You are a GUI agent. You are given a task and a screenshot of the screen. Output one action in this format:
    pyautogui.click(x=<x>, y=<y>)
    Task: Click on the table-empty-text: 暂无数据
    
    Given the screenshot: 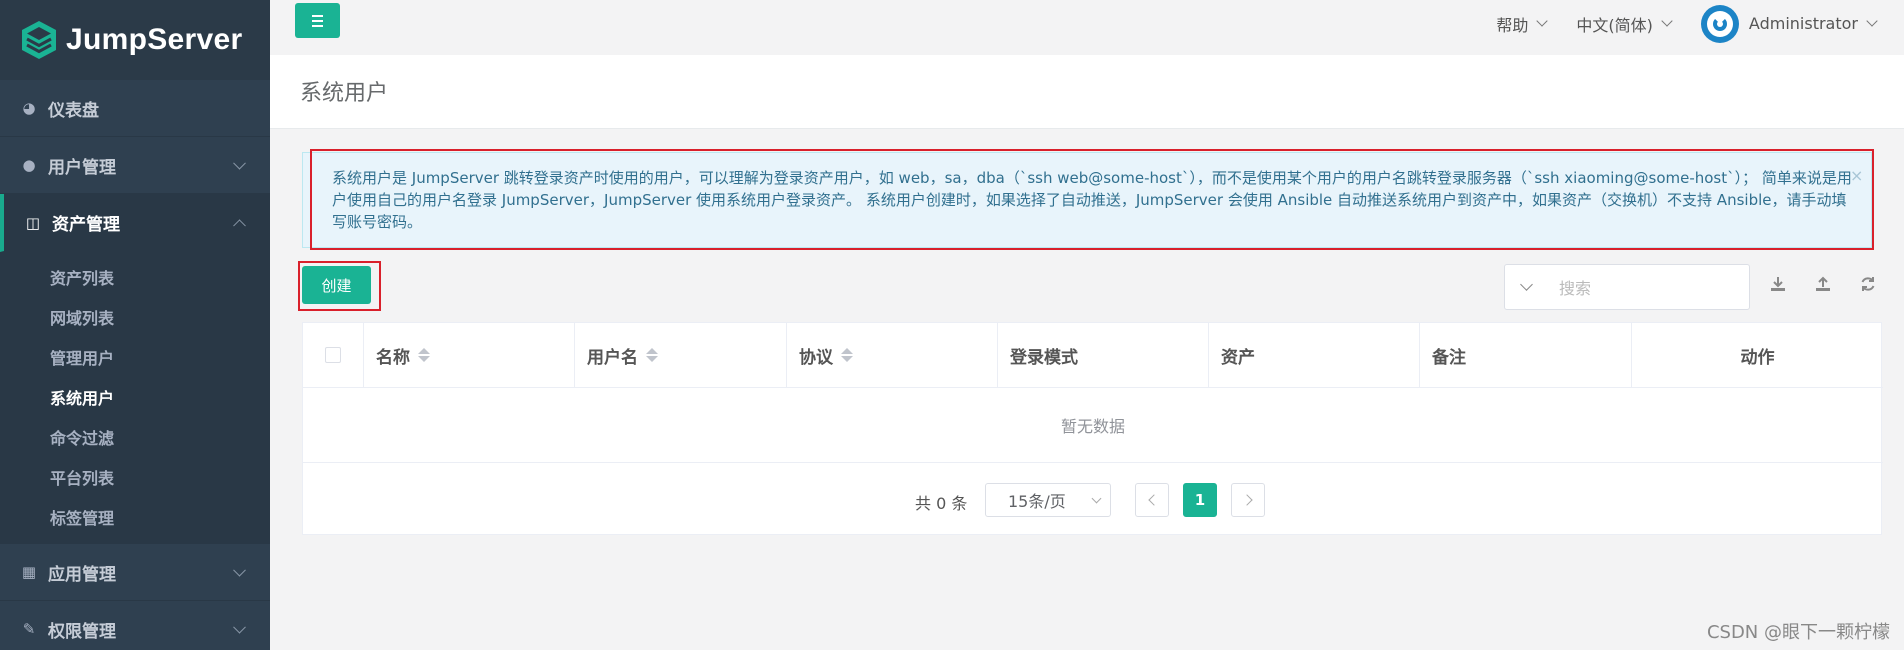 What is the action you would take?
    pyautogui.click(x=1093, y=425)
    